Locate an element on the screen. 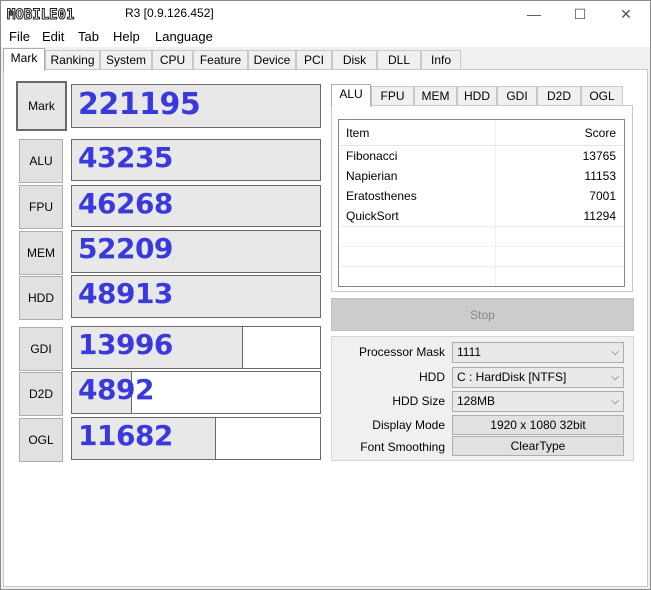  fpu-score-box: 46268 is located at coordinates (196, 206).